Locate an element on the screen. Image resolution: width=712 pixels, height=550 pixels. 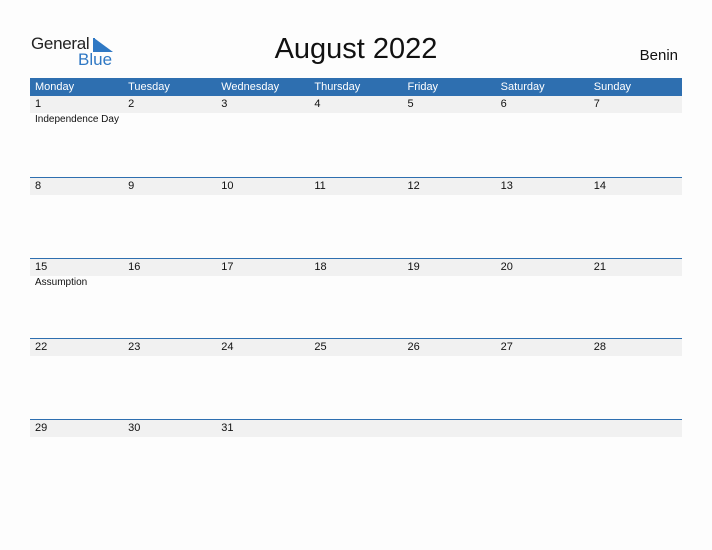
date-number-row: 1 2 3 4 5 6 7 is located at coordinates (356, 104).